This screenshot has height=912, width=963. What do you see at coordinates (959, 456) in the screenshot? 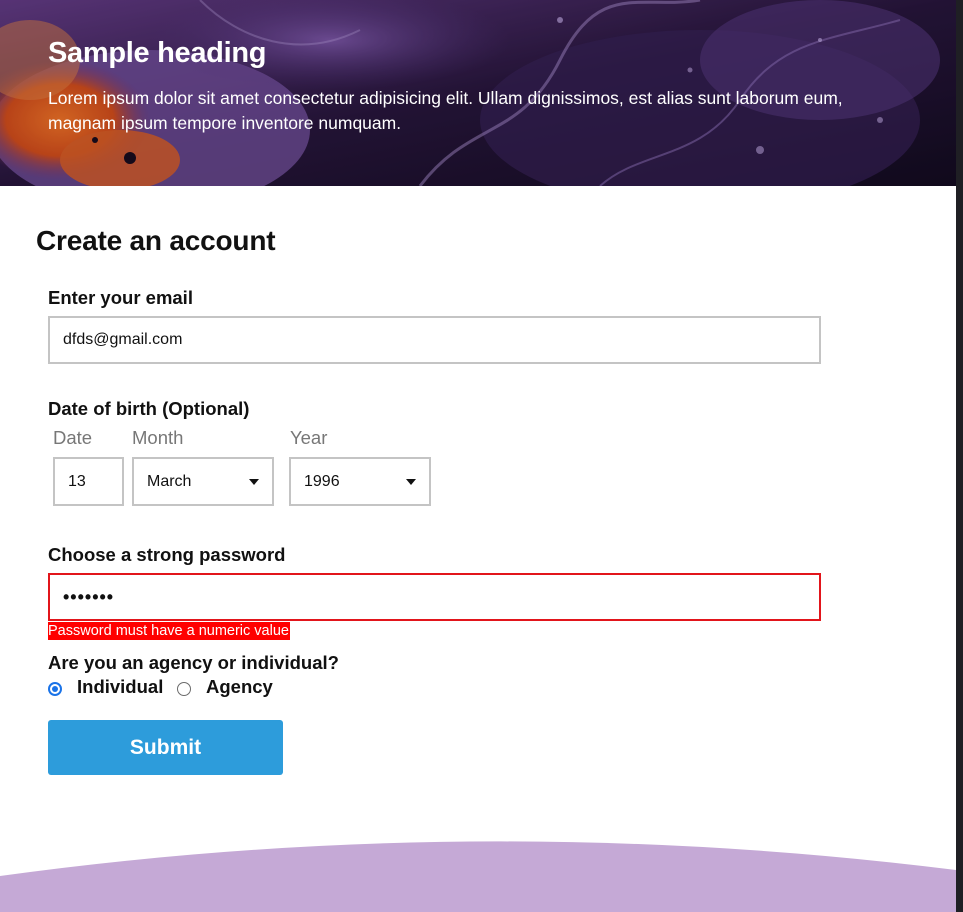
I see `window-edge` at bounding box center [959, 456].